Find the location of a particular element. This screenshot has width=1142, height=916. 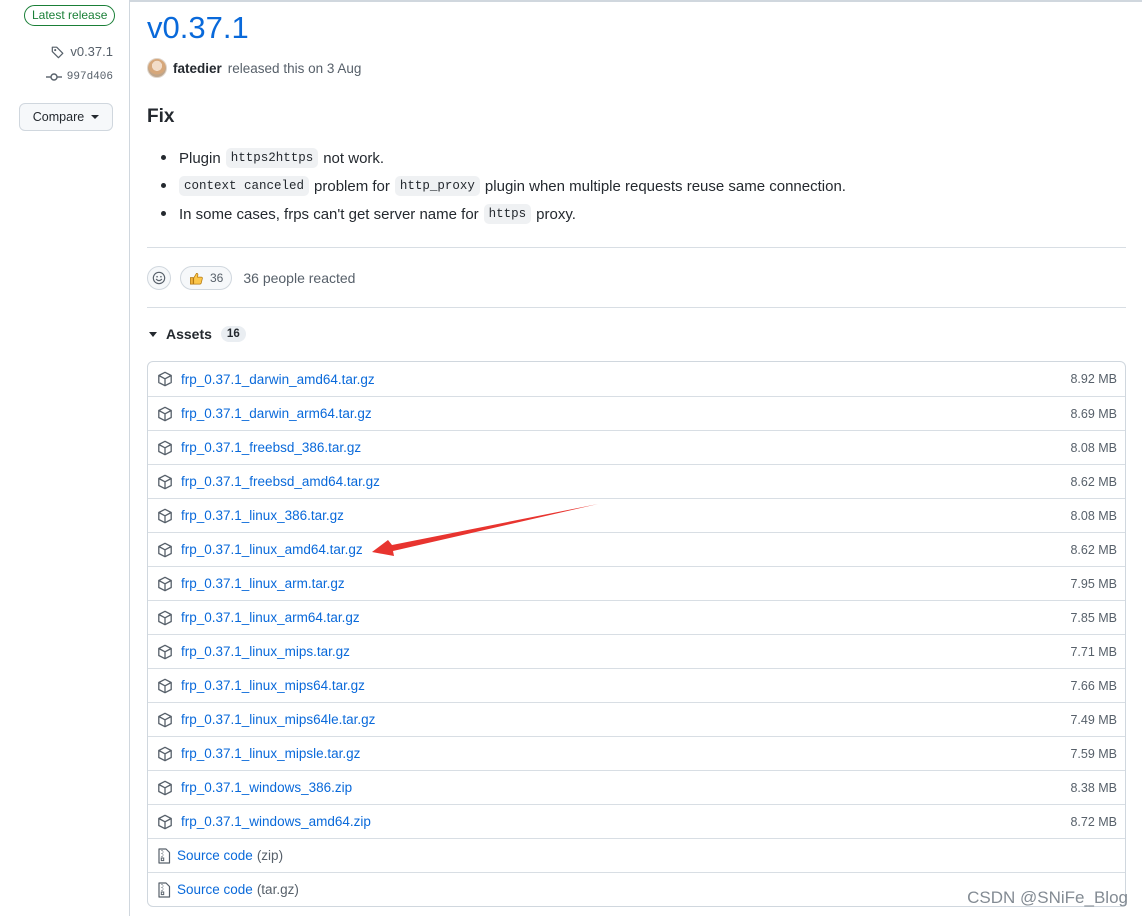

commit-icon is located at coordinates (53, 77).